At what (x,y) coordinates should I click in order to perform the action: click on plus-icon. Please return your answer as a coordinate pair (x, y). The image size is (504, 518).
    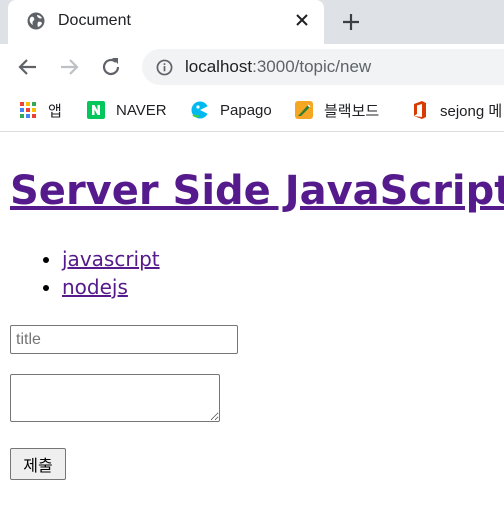
    Looking at the image, I should click on (351, 22).